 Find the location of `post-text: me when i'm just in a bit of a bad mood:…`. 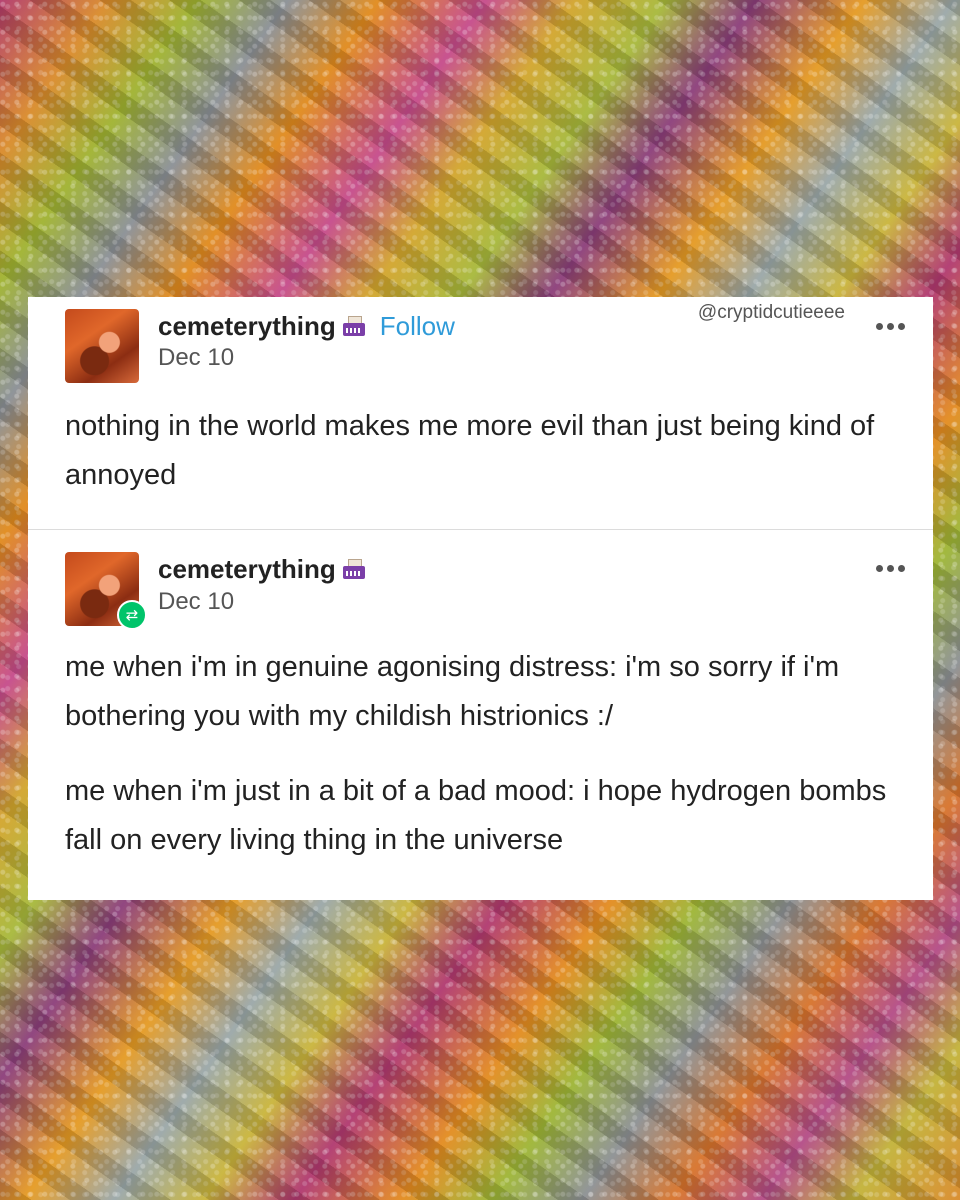

post-text: me when i'm just in a bit of a bad mood:… is located at coordinates (476, 815).